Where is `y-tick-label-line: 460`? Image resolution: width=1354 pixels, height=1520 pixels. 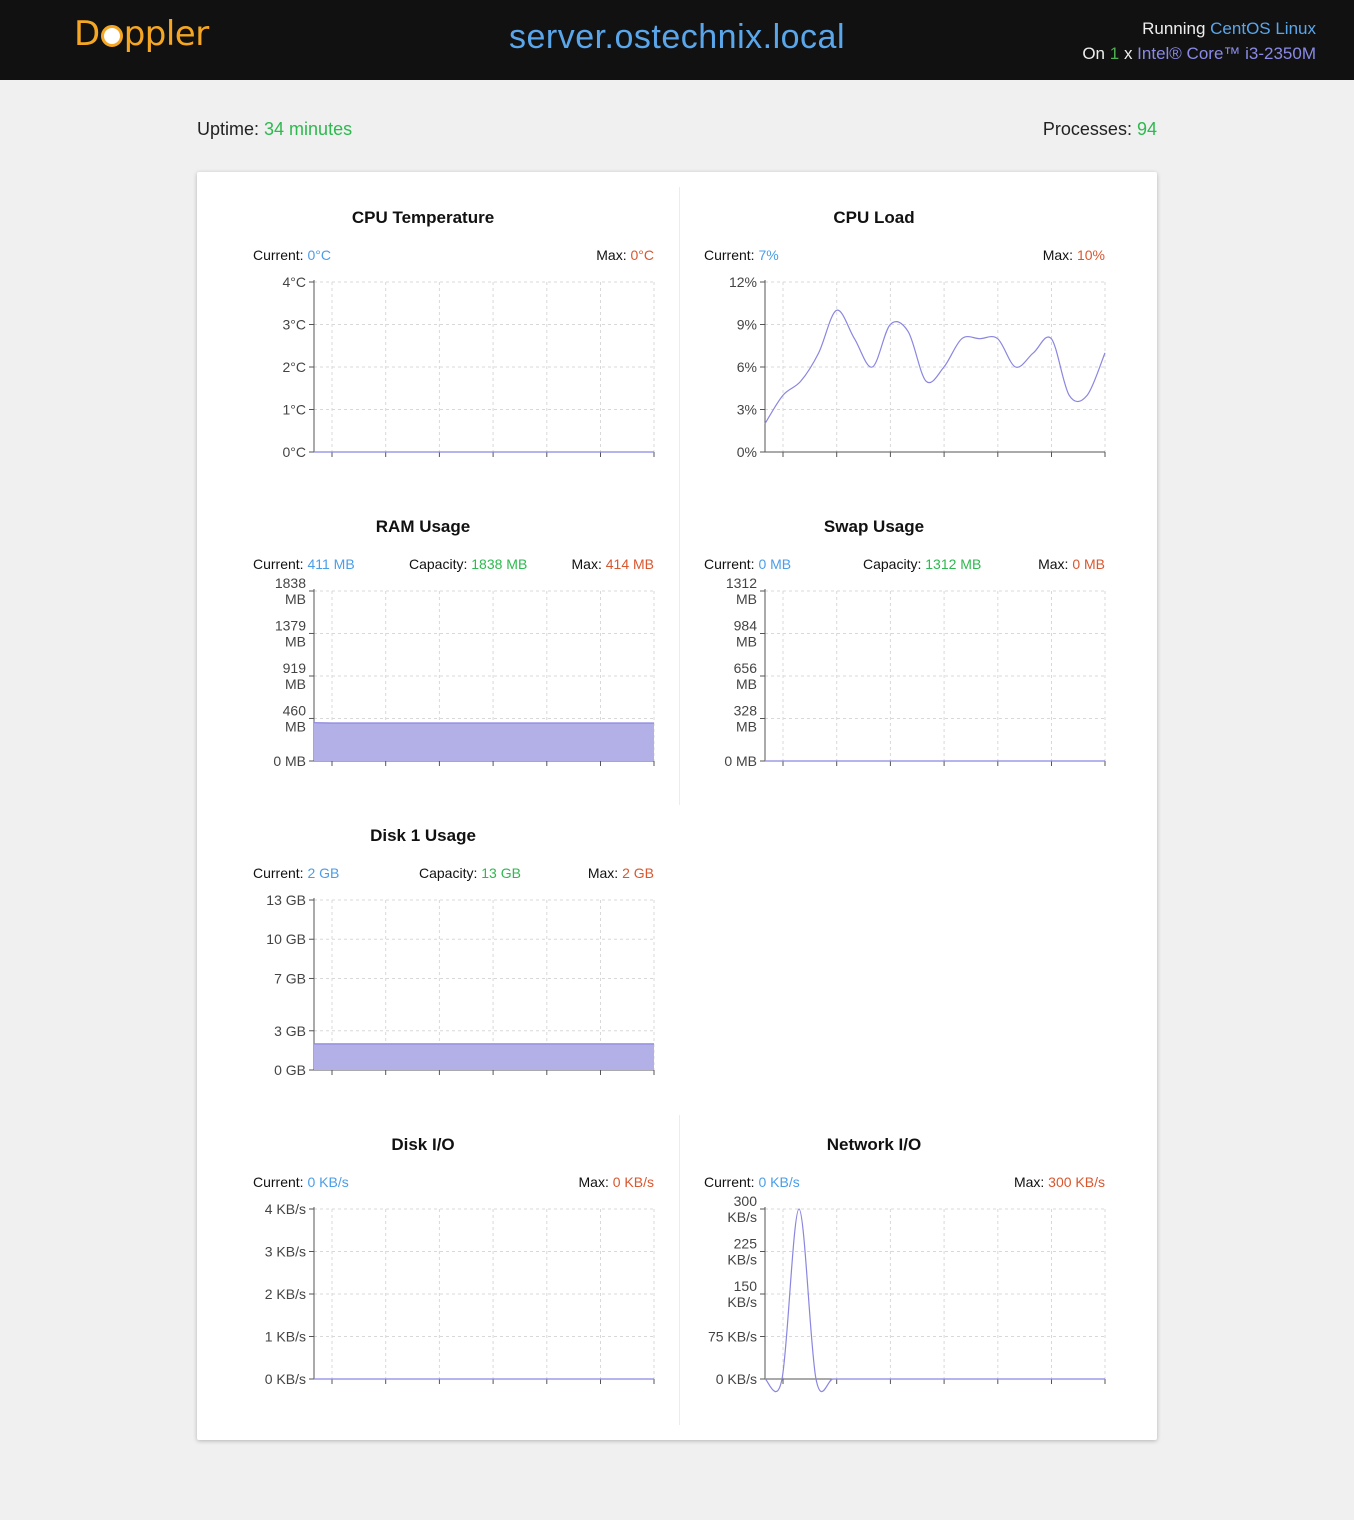 y-tick-label-line: 460 is located at coordinates (295, 710).